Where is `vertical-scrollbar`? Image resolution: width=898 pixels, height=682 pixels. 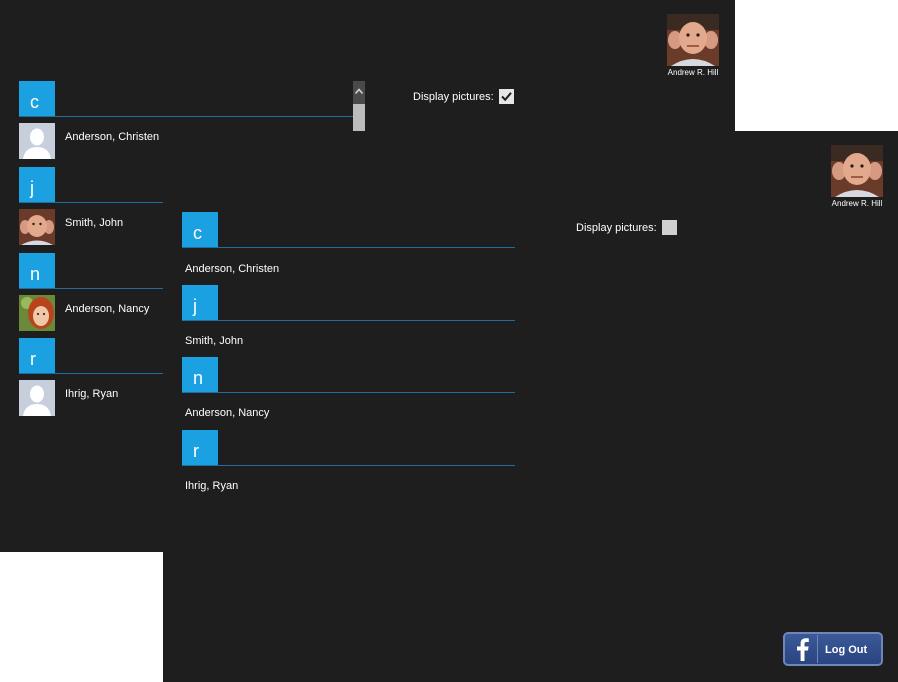
vertical-scrollbar is located at coordinates (359, 106).